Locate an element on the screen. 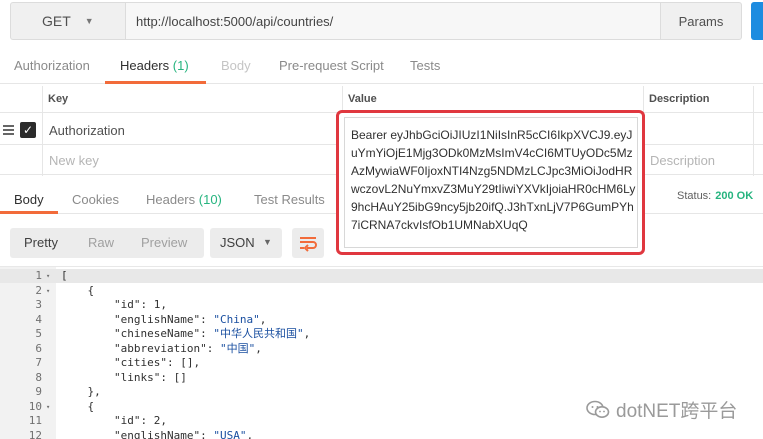 This screenshot has height=439, width=763. line-number: 3 is located at coordinates (38, 304).